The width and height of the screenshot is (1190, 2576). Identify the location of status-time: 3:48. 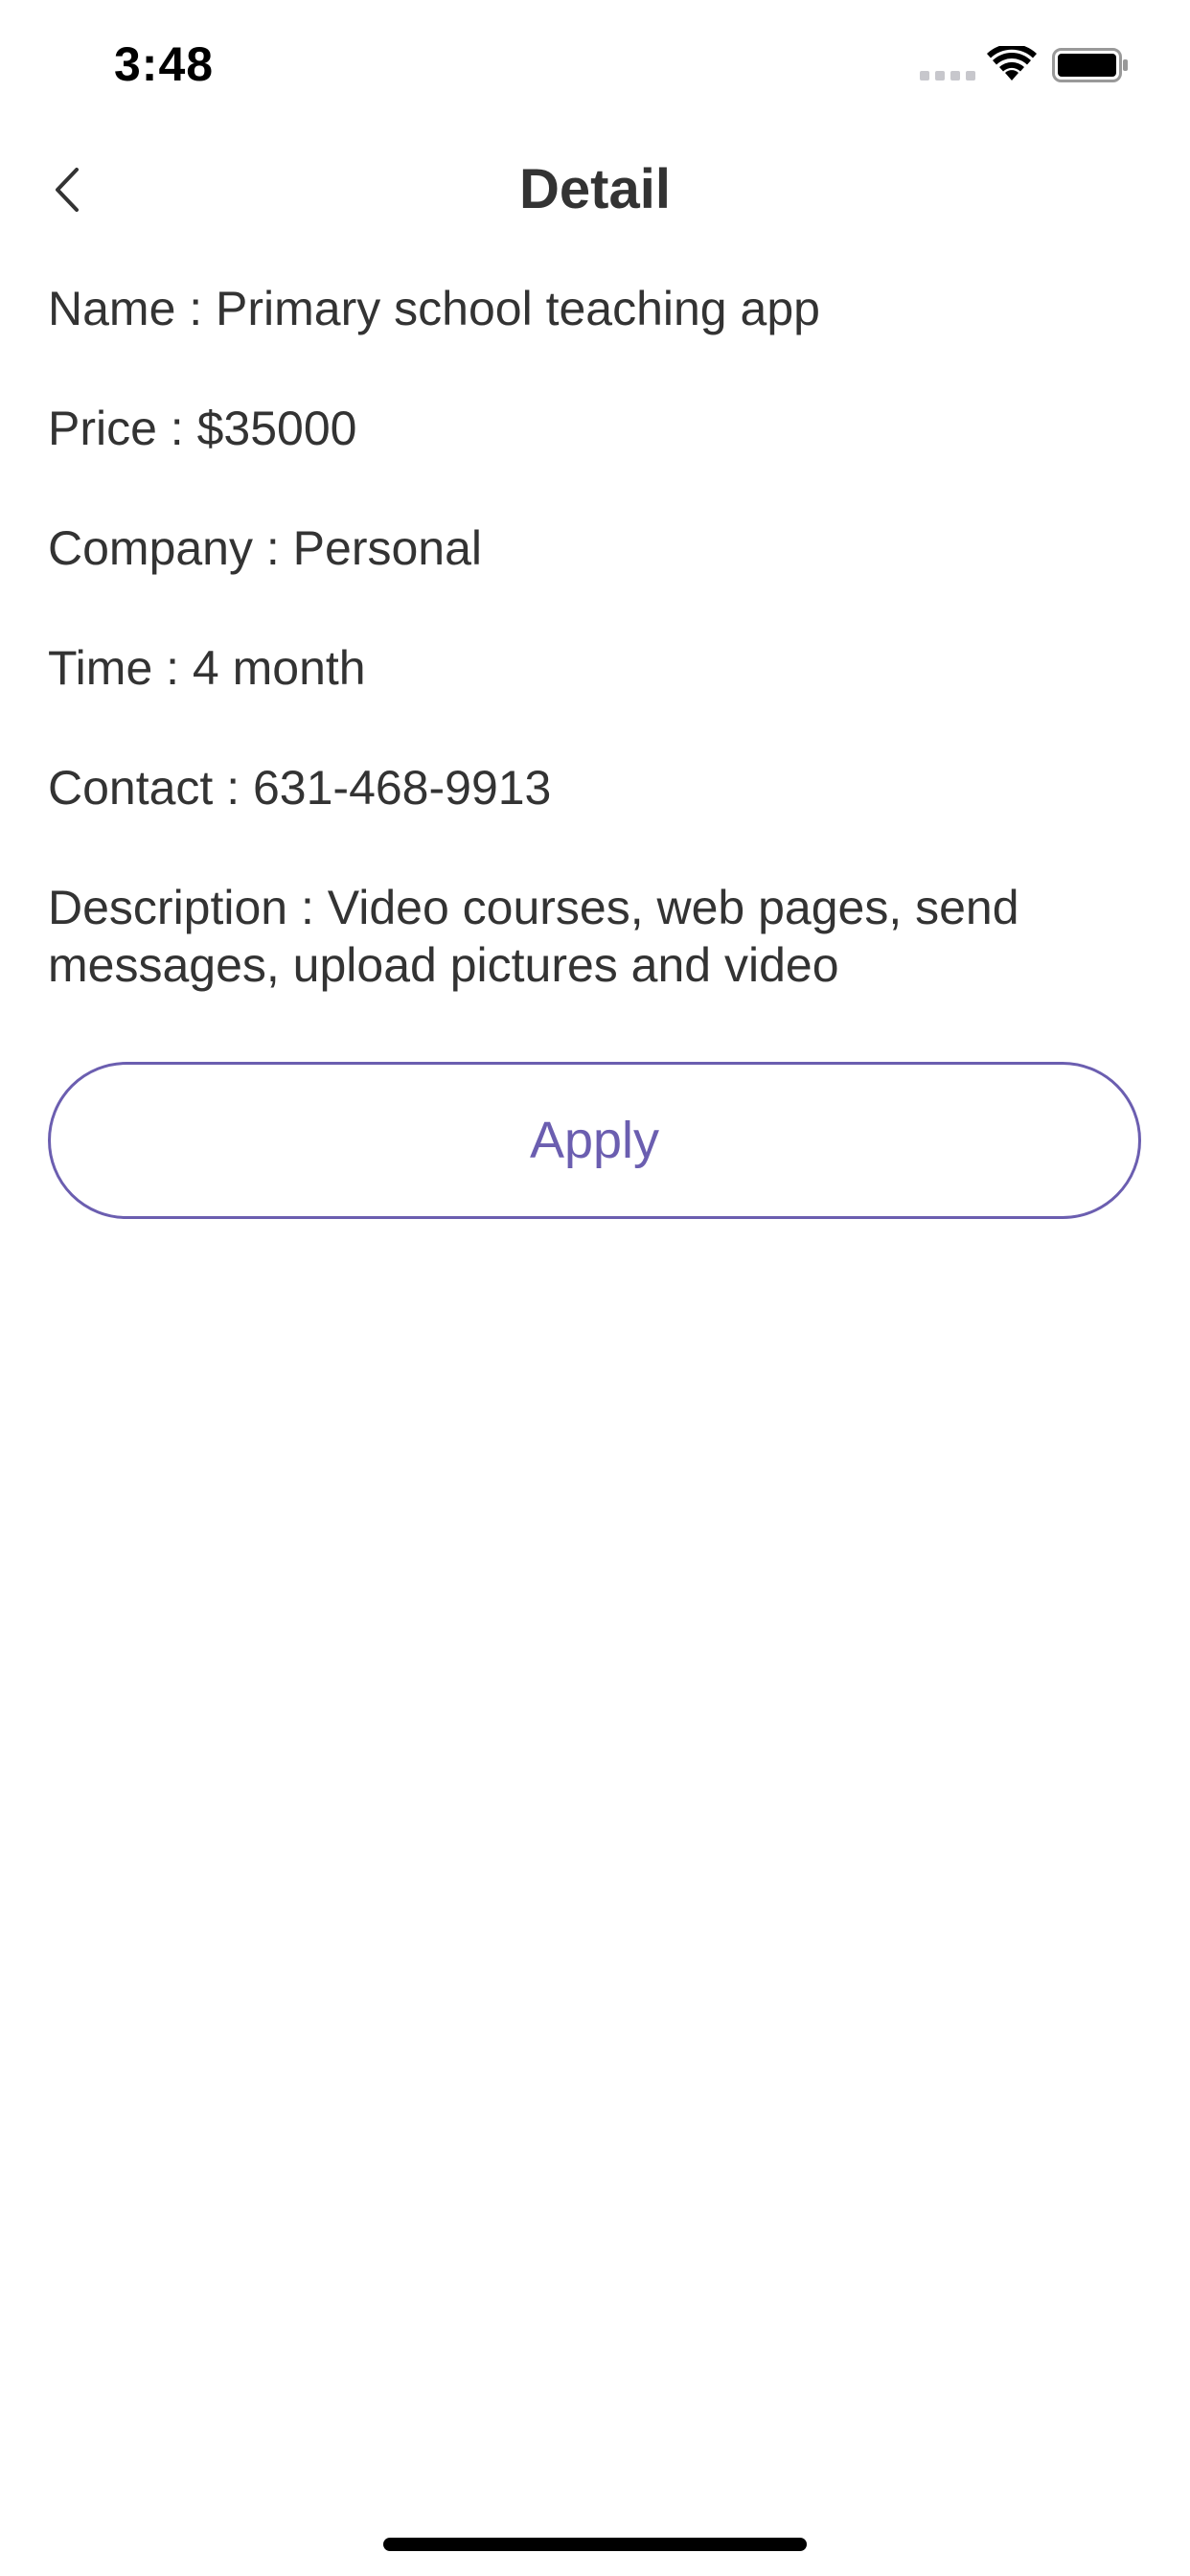
(164, 64).